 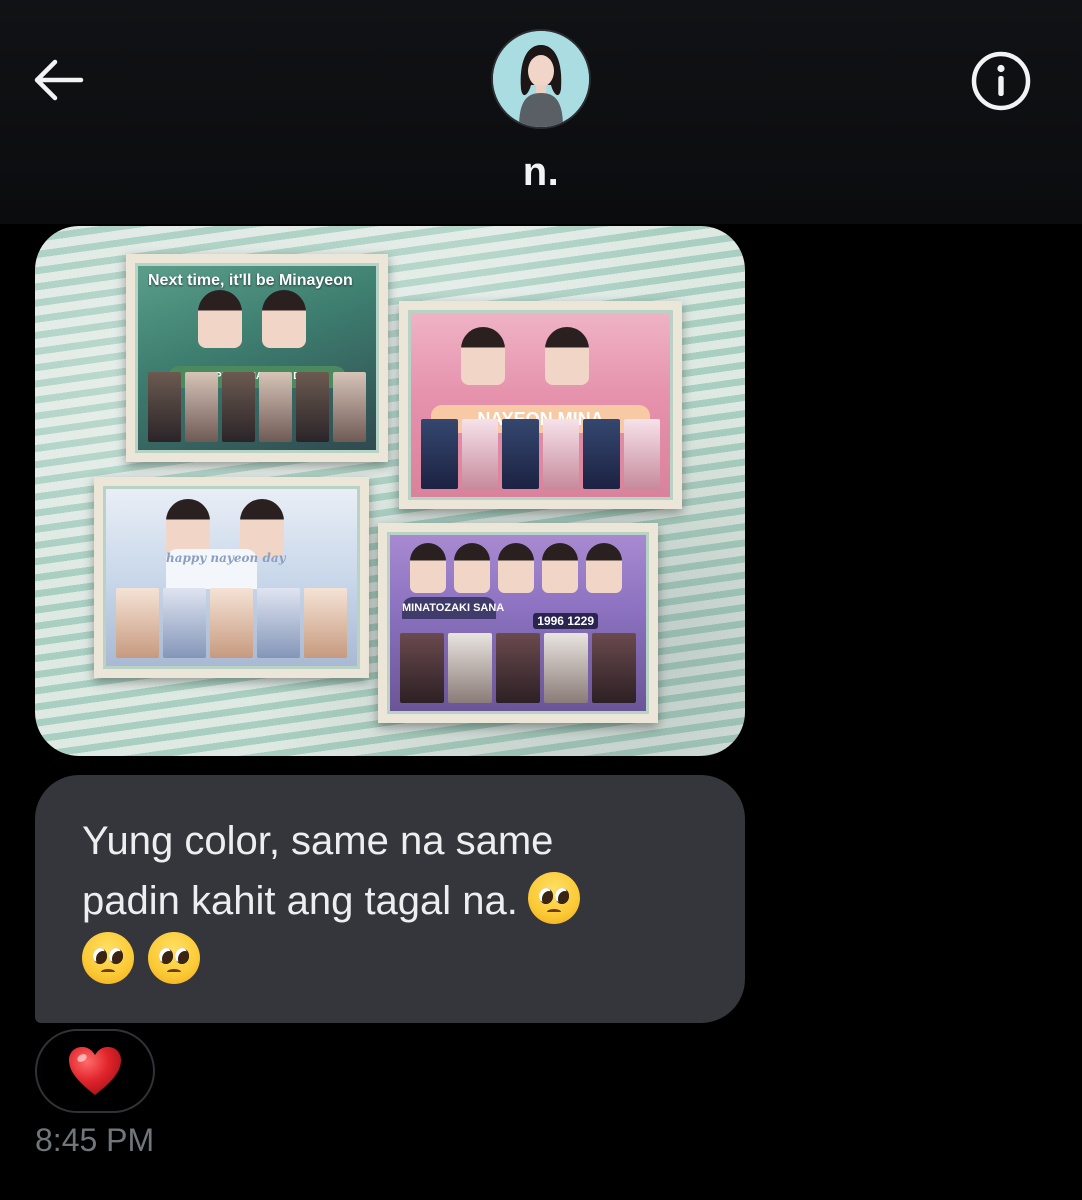 What do you see at coordinates (565, 621) in the screenshot?
I see `frame-date-tag: 1996 1229` at bounding box center [565, 621].